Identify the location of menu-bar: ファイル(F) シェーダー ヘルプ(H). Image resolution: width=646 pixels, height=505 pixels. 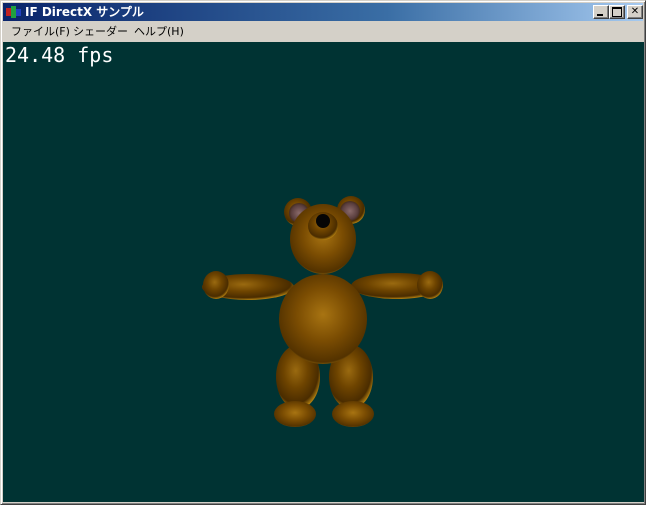
(323, 31).